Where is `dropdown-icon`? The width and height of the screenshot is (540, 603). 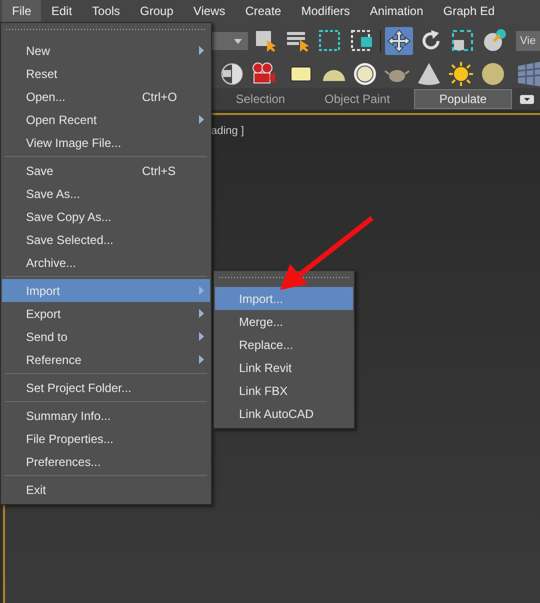
dropdown-icon is located at coordinates (527, 99).